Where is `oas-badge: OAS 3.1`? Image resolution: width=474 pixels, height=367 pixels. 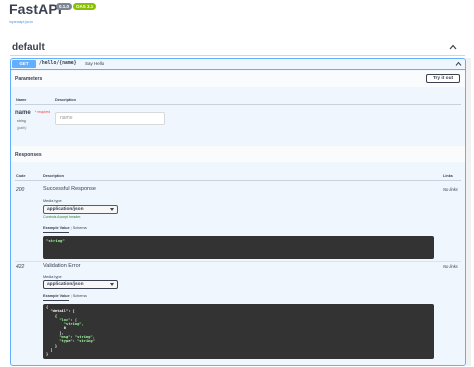 oas-badge: OAS 3.1 is located at coordinates (85, 6).